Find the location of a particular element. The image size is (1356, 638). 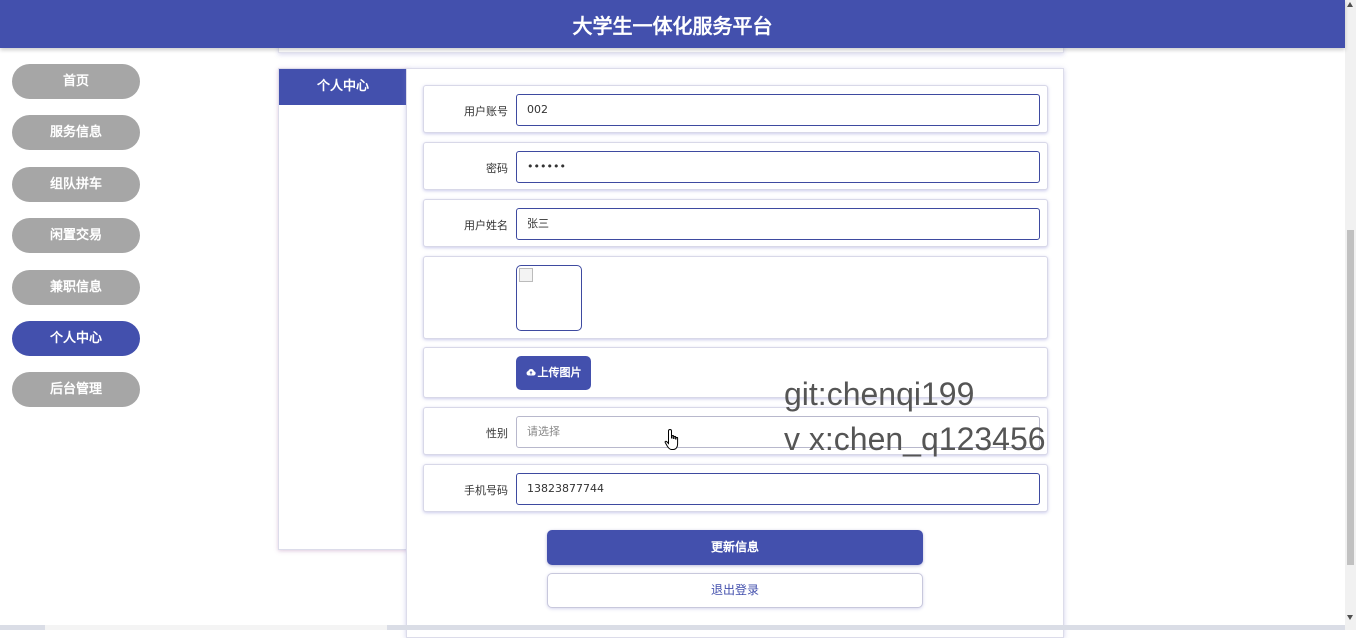

watermark-line-2: v x:chen_q123456 is located at coordinates (915, 439).